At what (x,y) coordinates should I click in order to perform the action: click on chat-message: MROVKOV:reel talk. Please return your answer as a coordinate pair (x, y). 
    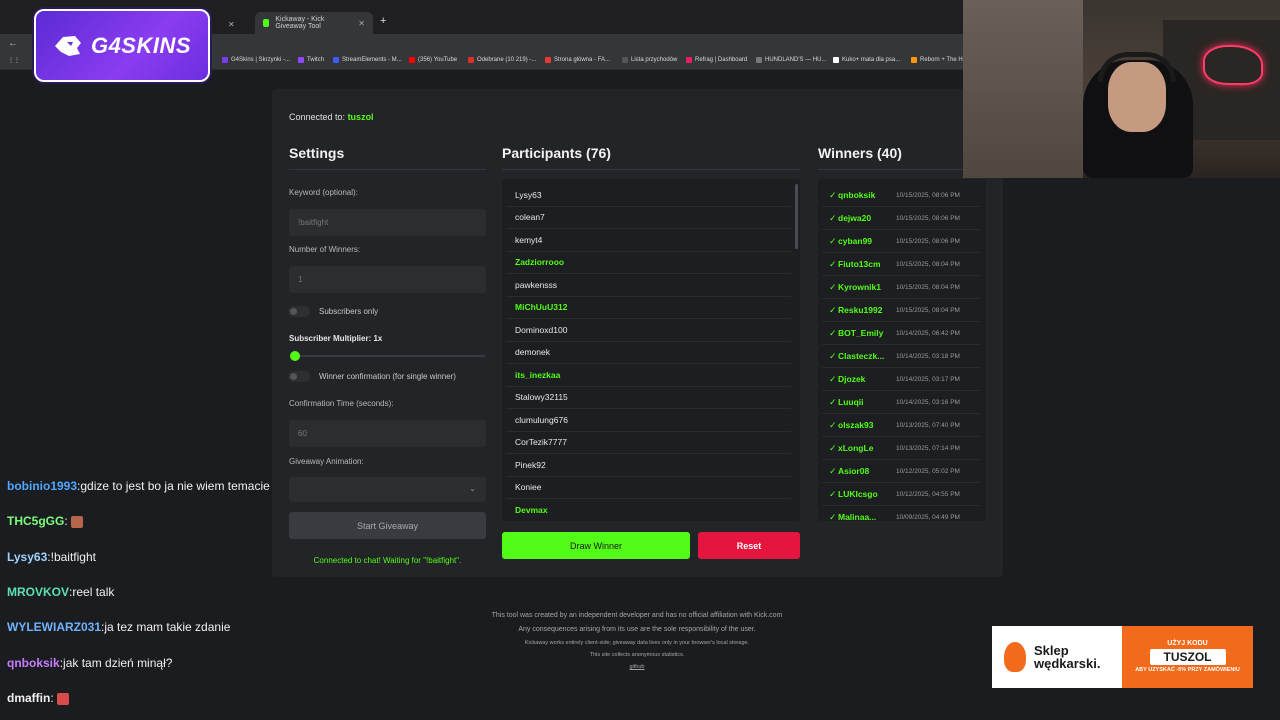
    Looking at the image, I should click on (60, 592).